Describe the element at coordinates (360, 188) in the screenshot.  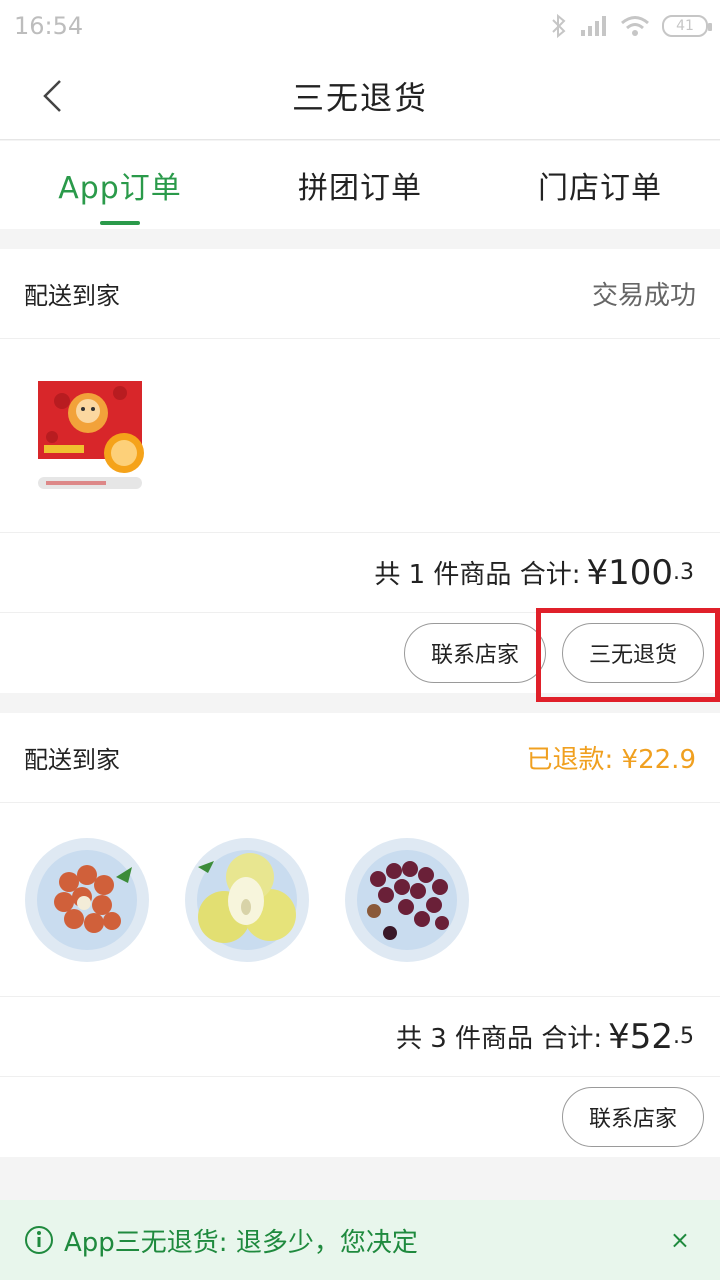
I see `tab-label: 拼团订单` at that location.